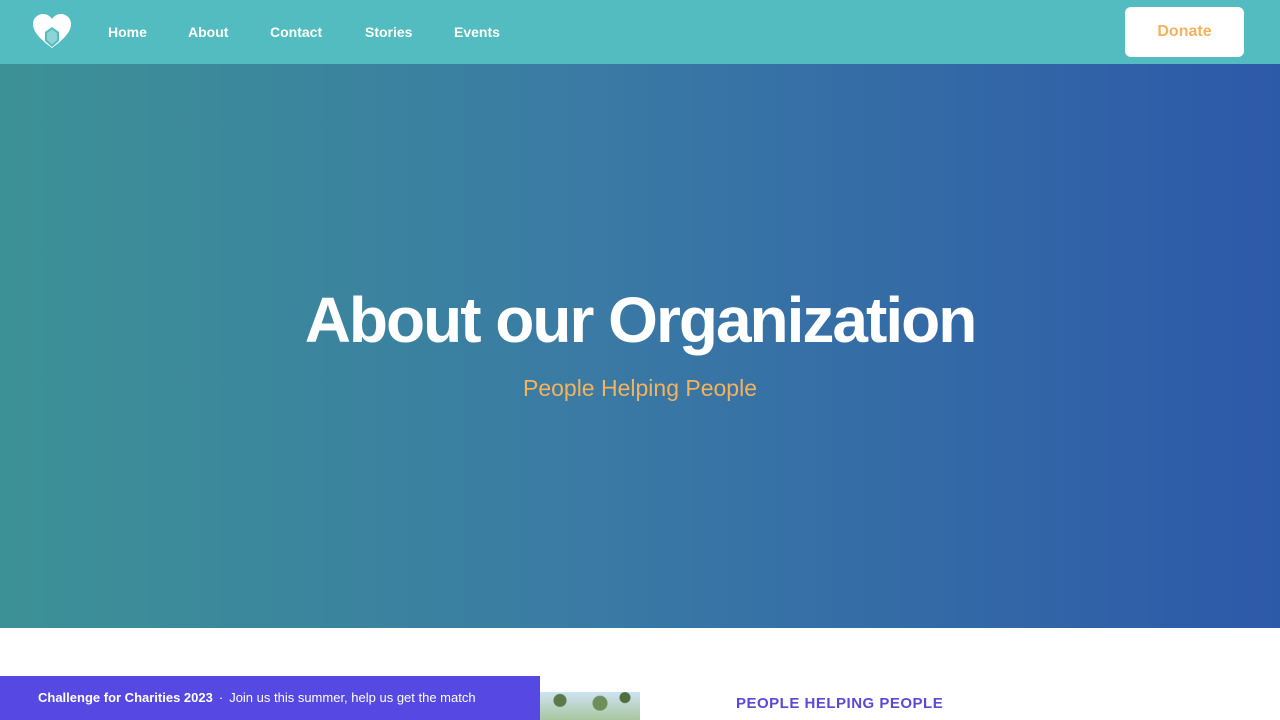 The width and height of the screenshot is (1280, 720). Describe the element at coordinates (590, 706) in the screenshot. I see `content-photo` at that location.